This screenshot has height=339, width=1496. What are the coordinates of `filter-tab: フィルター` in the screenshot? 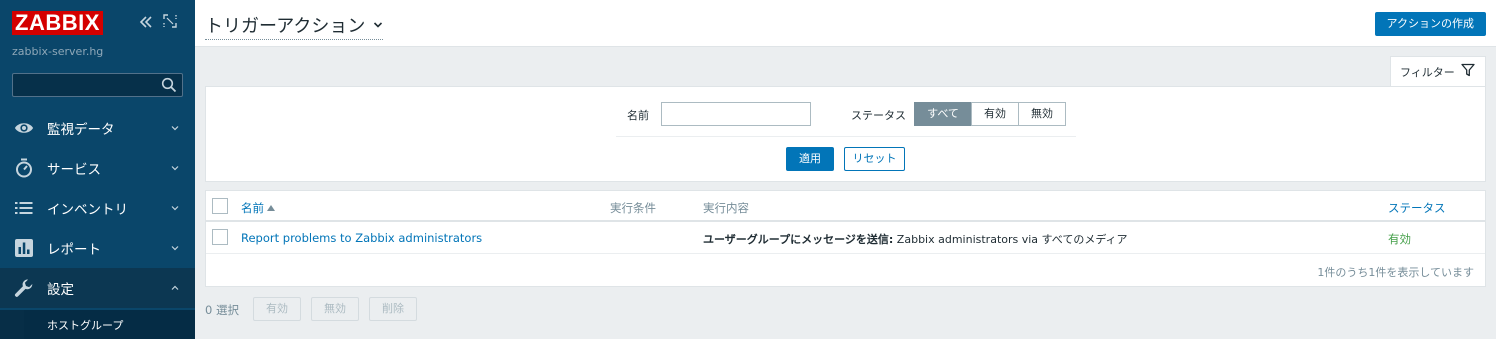 It's located at (1438, 71).